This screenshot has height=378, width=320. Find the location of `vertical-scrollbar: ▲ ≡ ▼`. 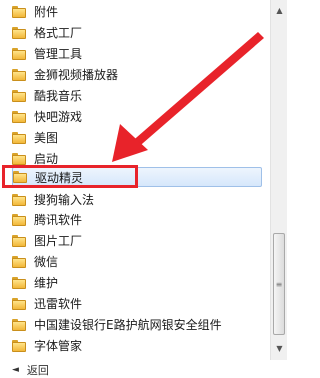

vertical-scrollbar: ▲ ≡ ▼ is located at coordinates (278, 180).